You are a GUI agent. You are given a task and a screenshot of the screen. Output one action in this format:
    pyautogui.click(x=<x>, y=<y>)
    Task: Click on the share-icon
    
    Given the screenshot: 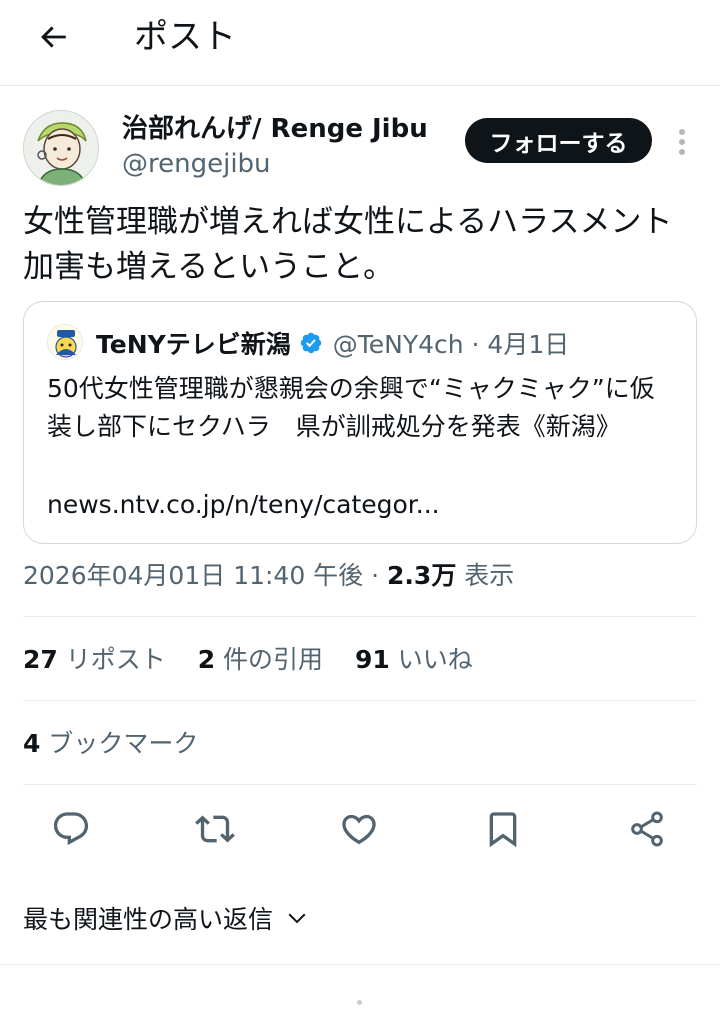 What is the action you would take?
    pyautogui.click(x=647, y=829)
    